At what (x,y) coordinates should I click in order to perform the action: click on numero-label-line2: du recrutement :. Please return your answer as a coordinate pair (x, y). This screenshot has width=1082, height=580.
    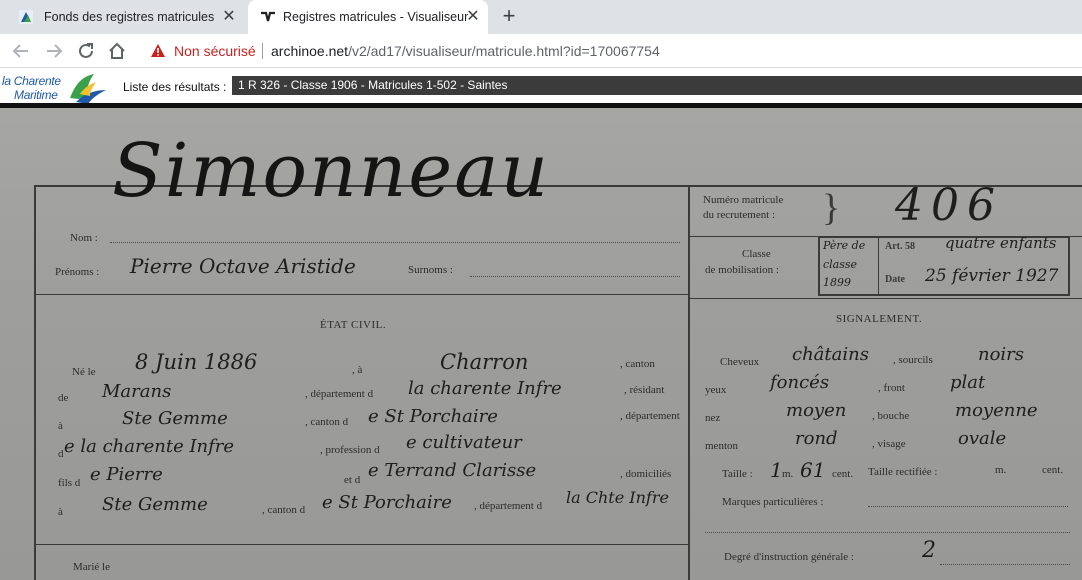
    Looking at the image, I should click on (739, 215).